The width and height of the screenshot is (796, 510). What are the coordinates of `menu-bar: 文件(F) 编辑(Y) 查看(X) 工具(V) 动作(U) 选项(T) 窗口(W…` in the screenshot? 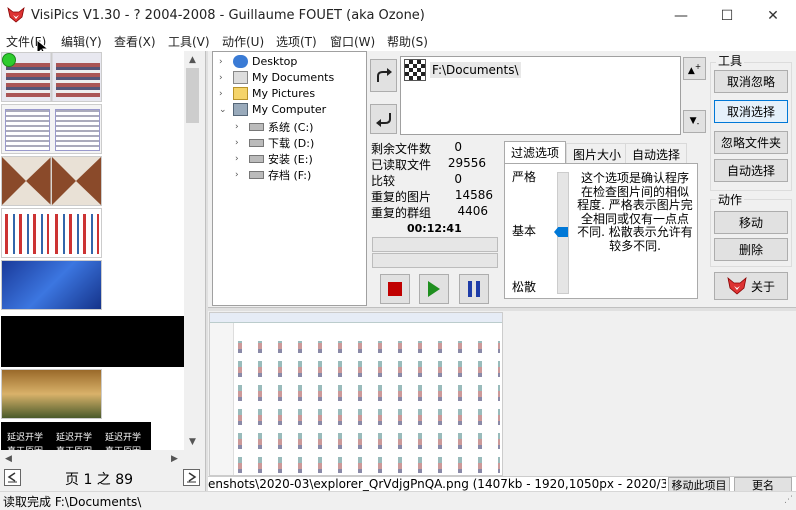 It's located at (398, 44).